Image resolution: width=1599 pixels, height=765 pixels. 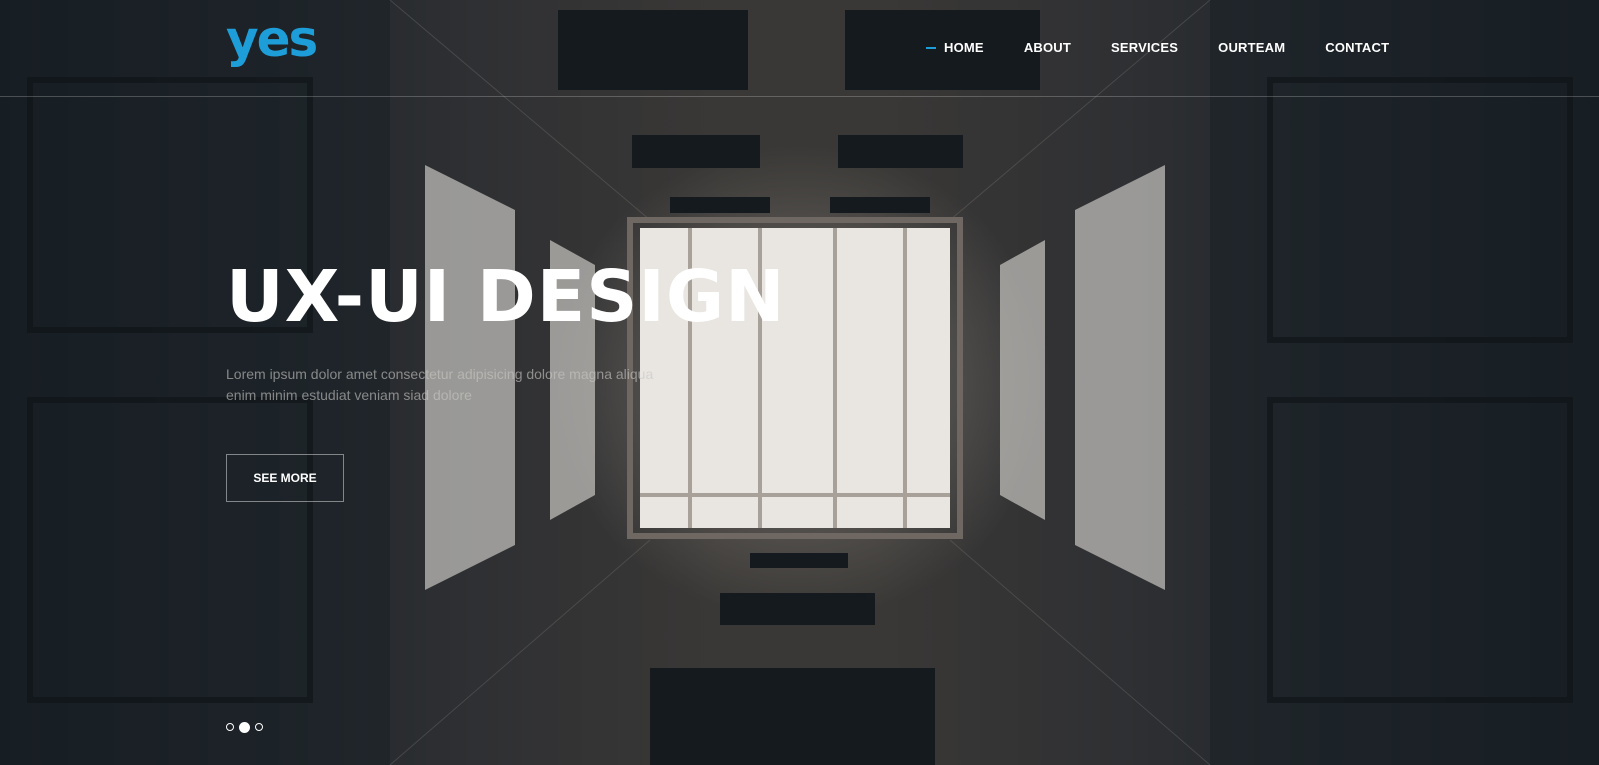 I want to click on hero-title: UX-UI DESIGN, so click(x=506, y=296).